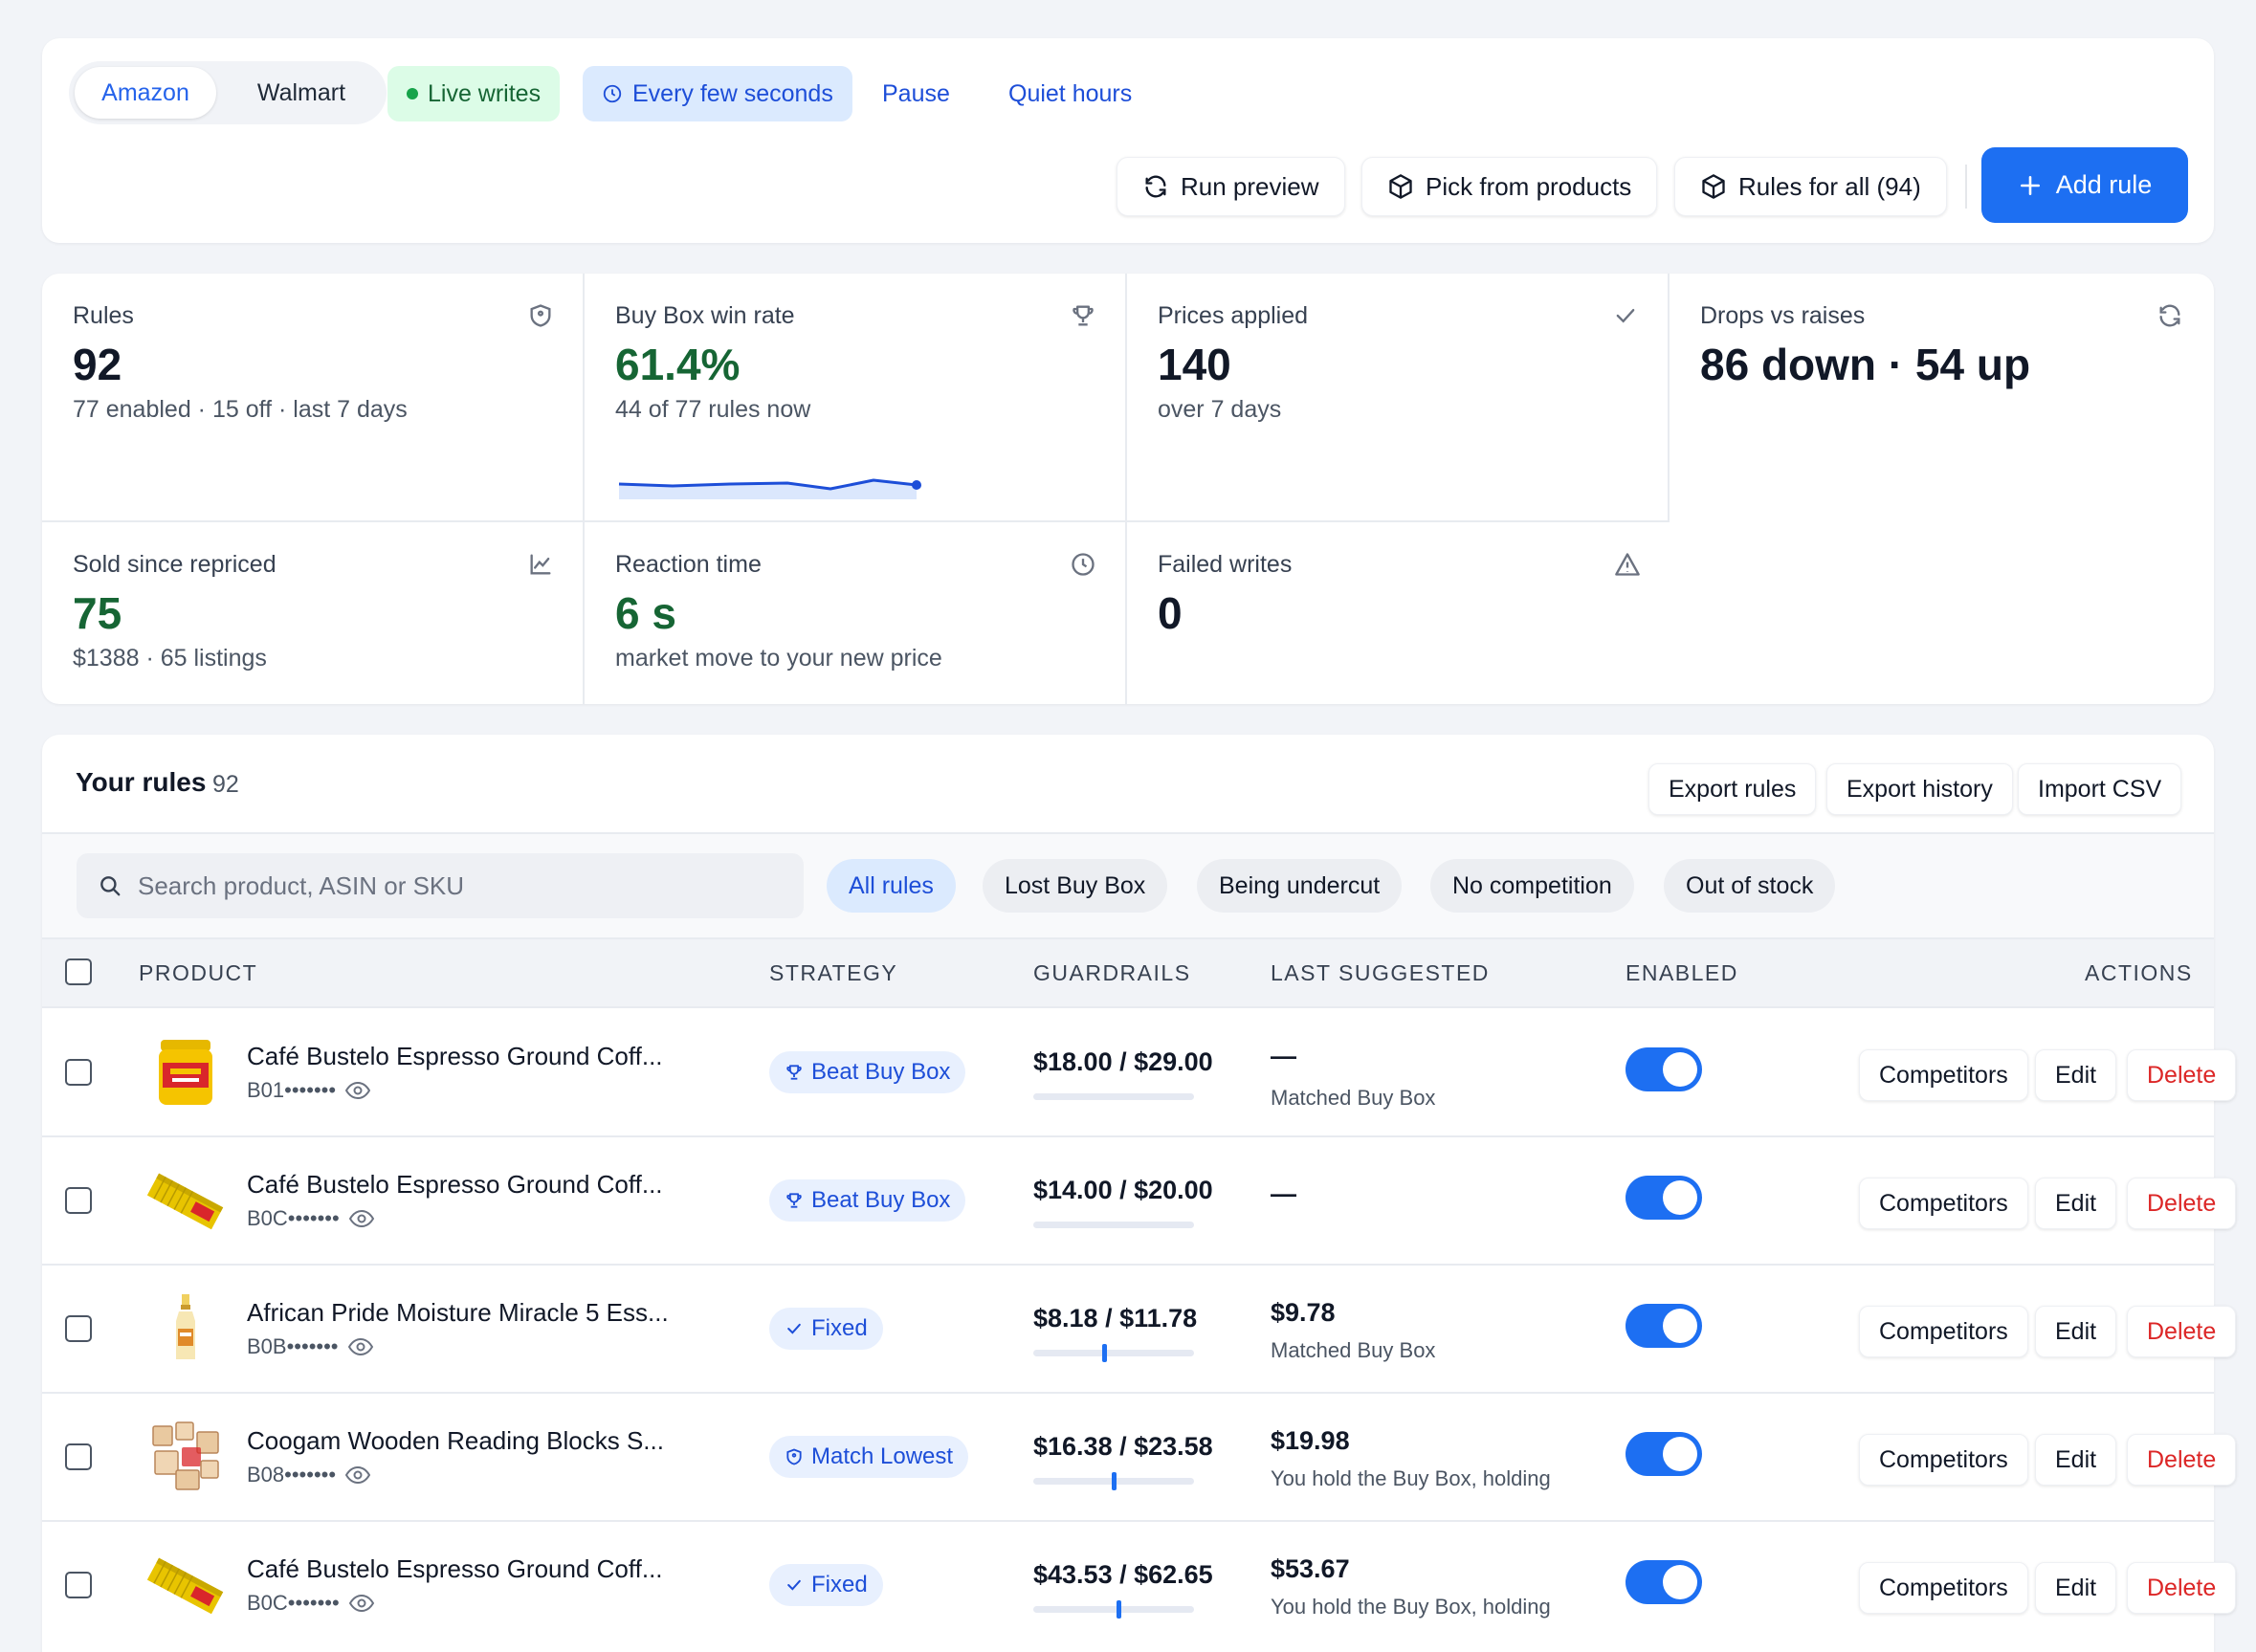  What do you see at coordinates (444, 885) in the screenshot?
I see `search-input` at bounding box center [444, 885].